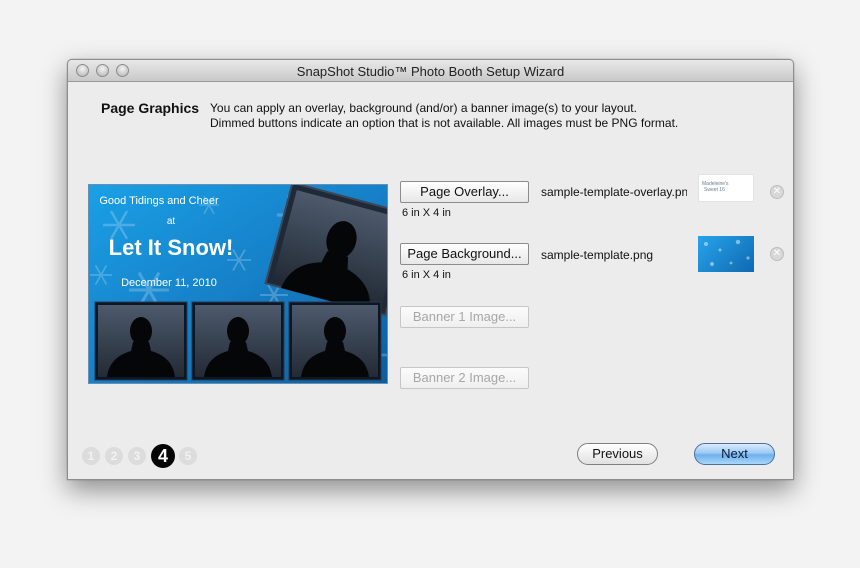 Image resolution: width=860 pixels, height=568 pixels. Describe the element at coordinates (171, 247) in the screenshot. I see `preview-line-3: Let It Snow!` at that location.